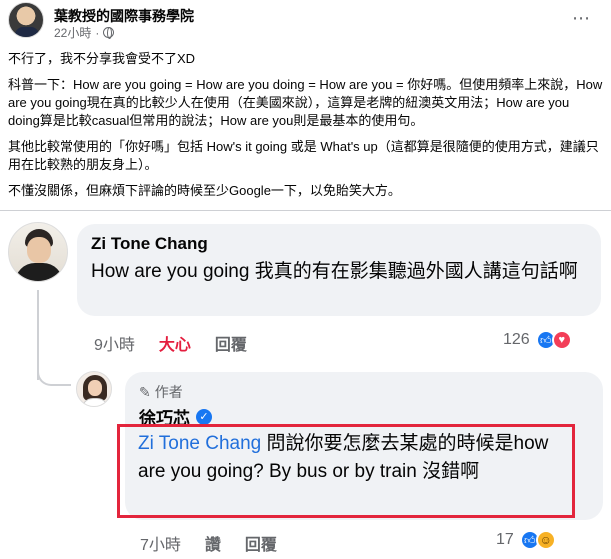 This screenshot has height=559, width=611. I want to click on comment-actions: 9小時 大心 回覆, so click(170, 343).